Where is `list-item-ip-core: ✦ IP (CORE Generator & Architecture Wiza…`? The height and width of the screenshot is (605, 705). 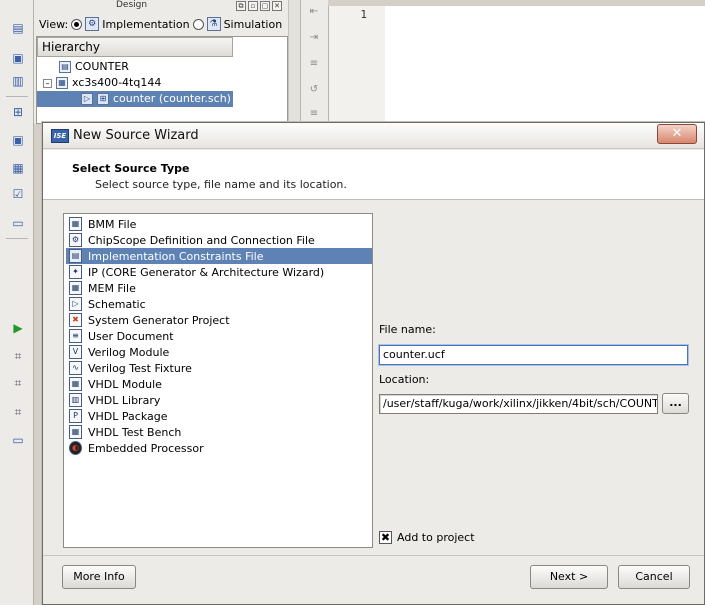
list-item-ip-core: ✦ IP (CORE Generator & Architecture Wiza… is located at coordinates (219, 272).